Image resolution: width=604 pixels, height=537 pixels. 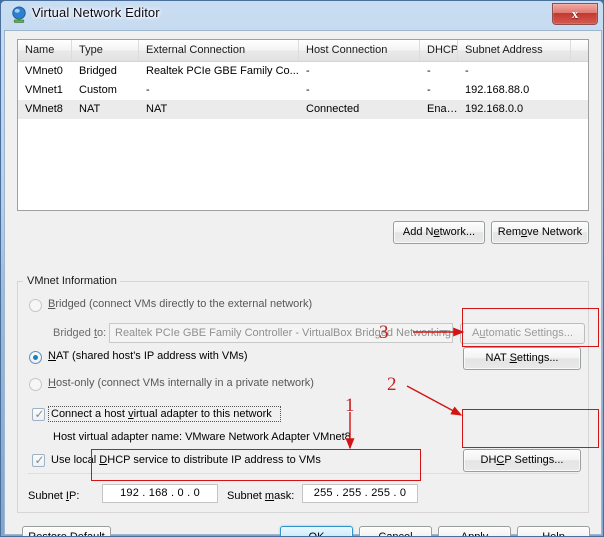 I want to click on cancel-button: Cancel, so click(x=395, y=531).